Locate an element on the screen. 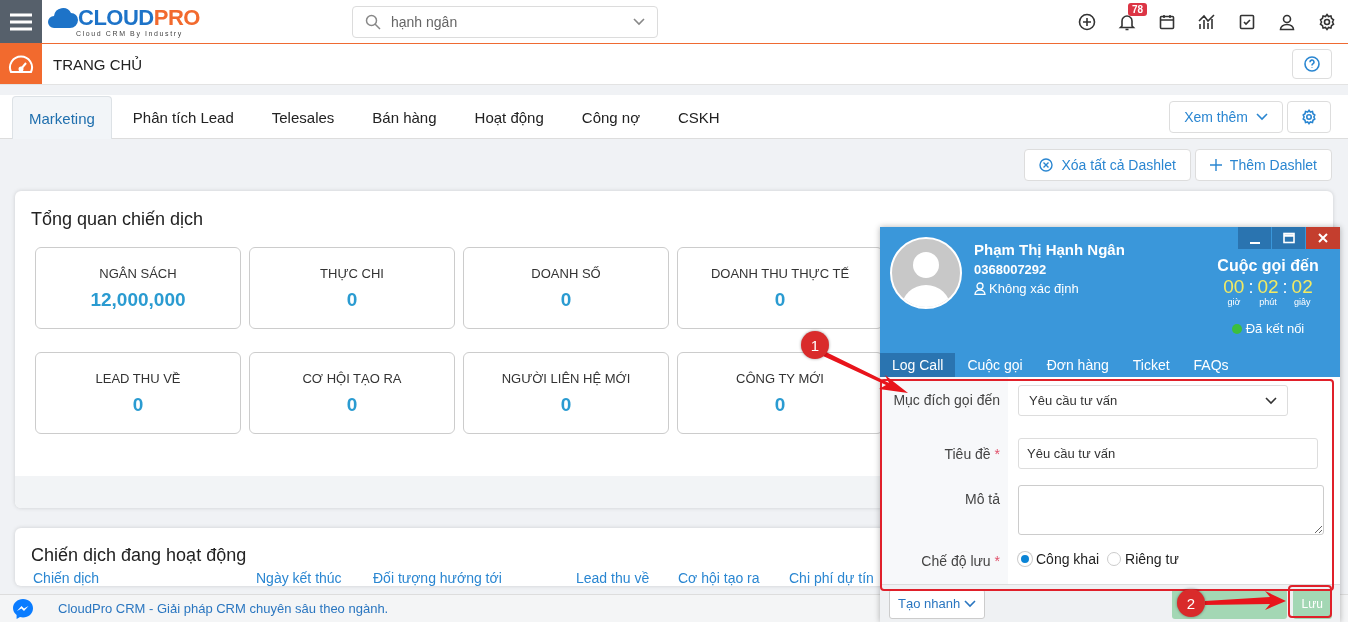  add-icon is located at coordinates (1087, 21).